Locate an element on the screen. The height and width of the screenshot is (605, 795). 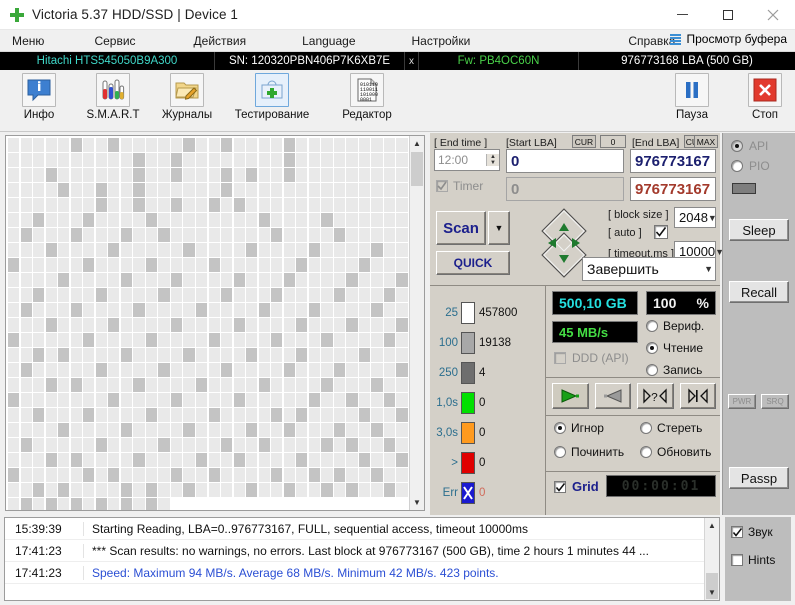
toolbar-item-info: Инфо is located at coordinates (39, 97).